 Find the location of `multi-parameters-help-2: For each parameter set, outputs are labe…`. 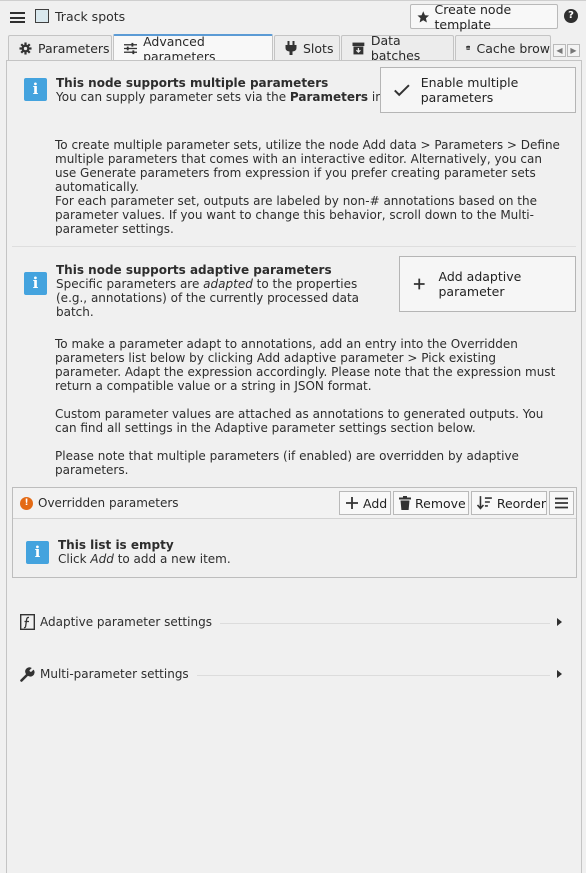

multi-parameters-help-2: For each parameter set, outputs are labe… is located at coordinates (296, 215).